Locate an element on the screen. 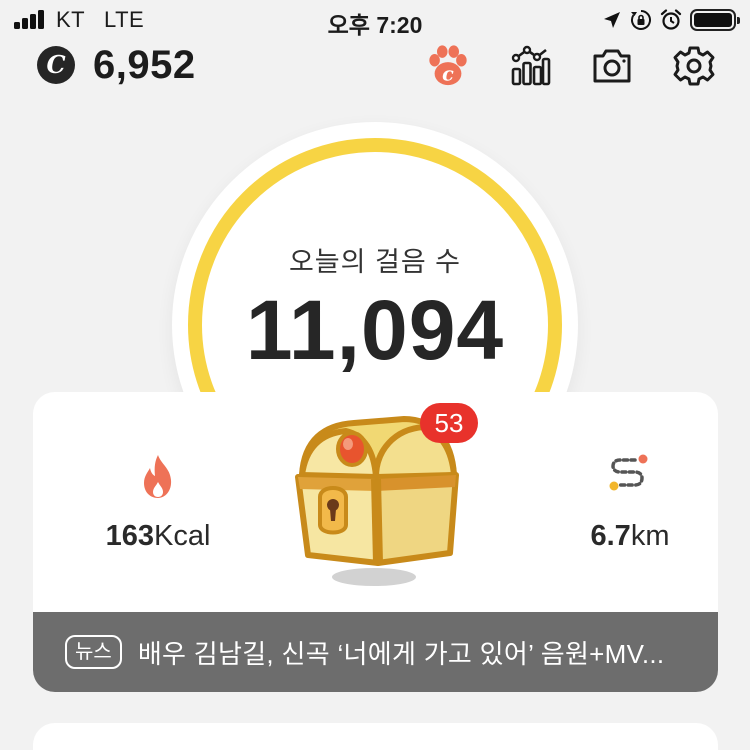 Image resolution: width=750 pixels, height=750 pixels. svg-text: c is located at coordinates (448, 73).